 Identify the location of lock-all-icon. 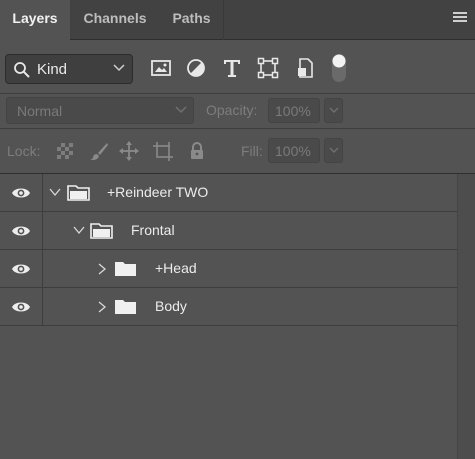
(197, 151).